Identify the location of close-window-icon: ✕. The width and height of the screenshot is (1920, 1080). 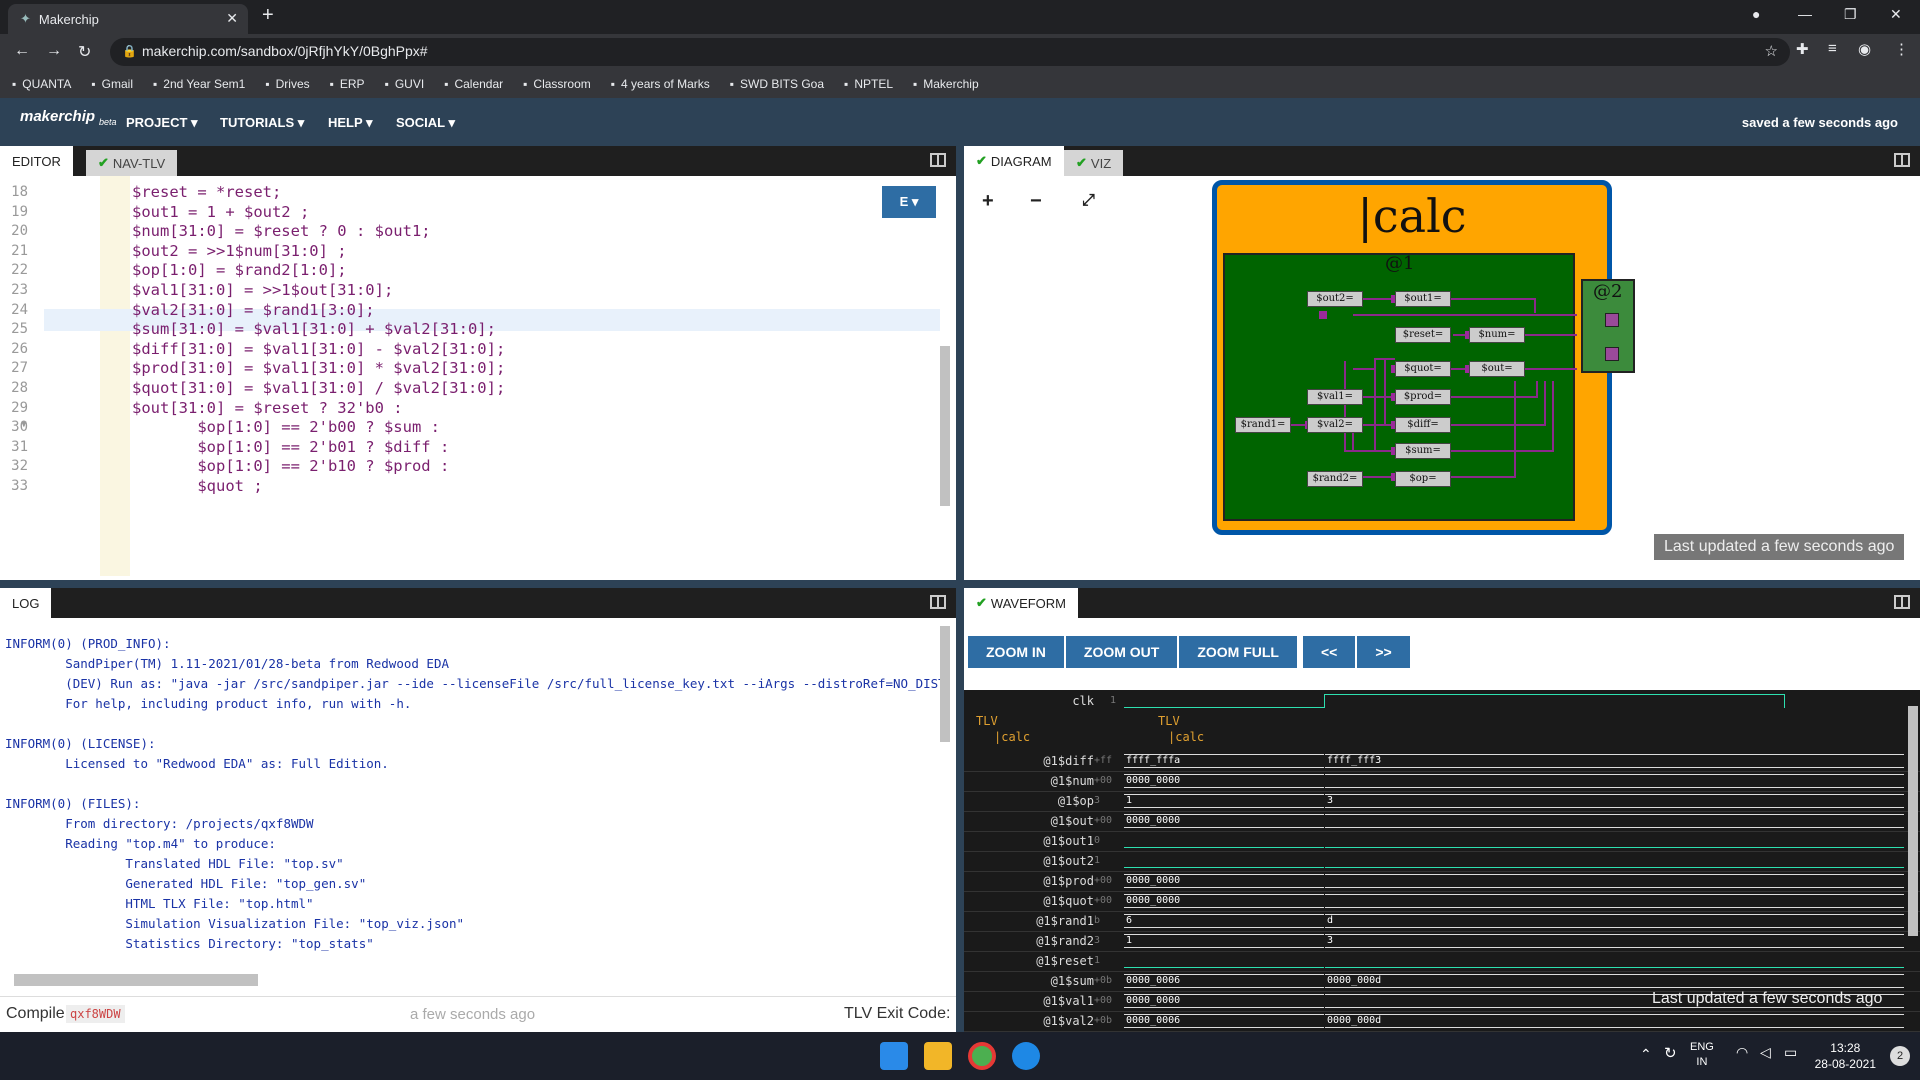
(1896, 14).